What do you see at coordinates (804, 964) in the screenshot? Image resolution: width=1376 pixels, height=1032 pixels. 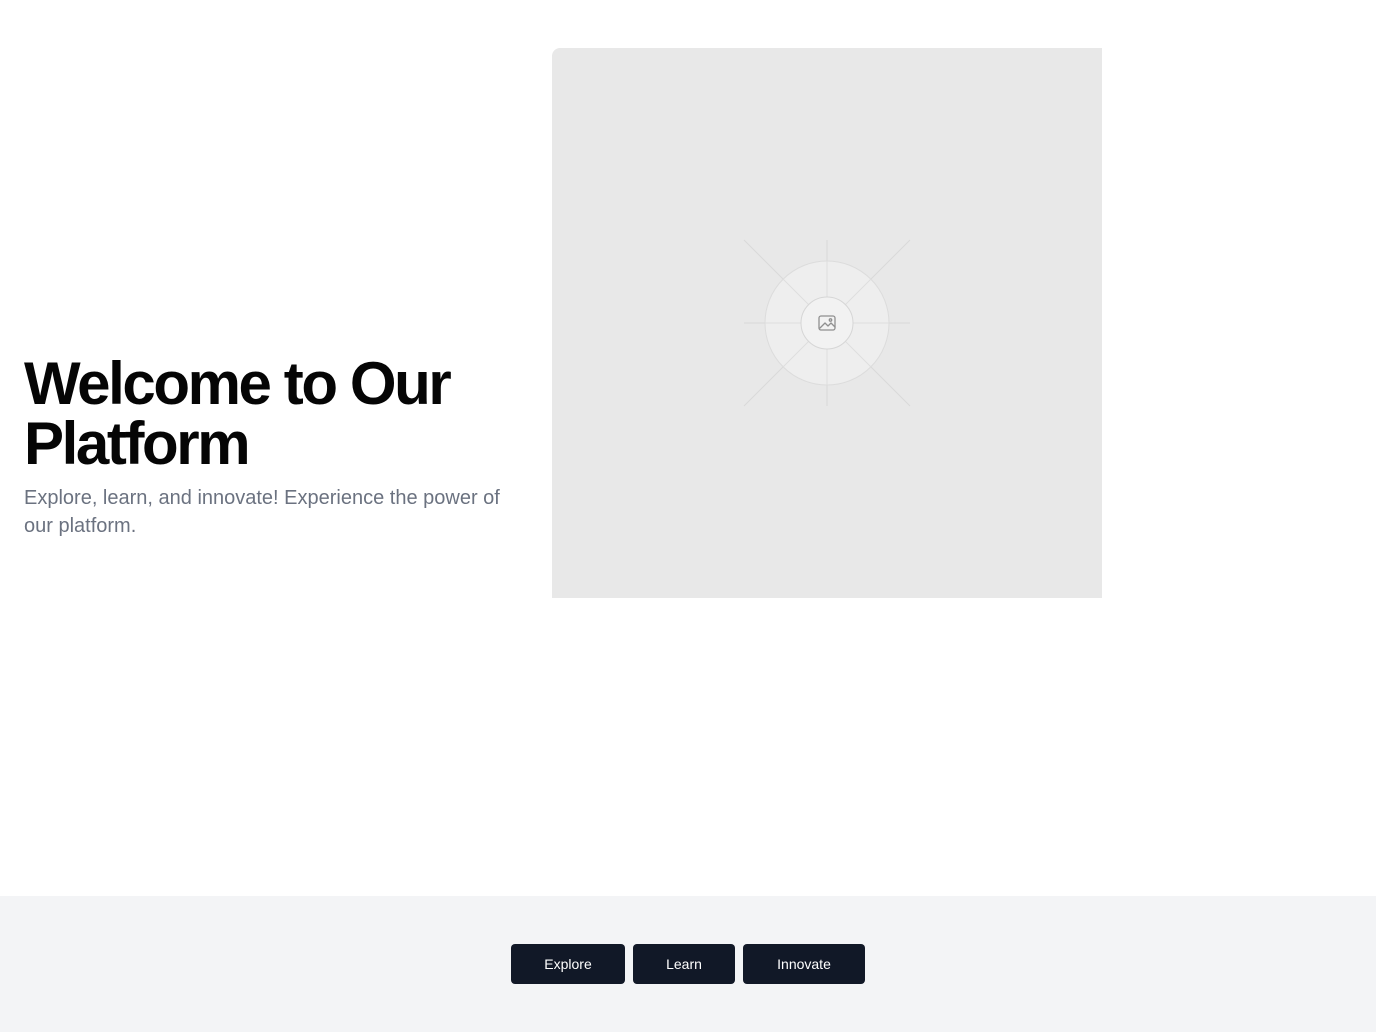 I see `innovate-button: Innovate` at bounding box center [804, 964].